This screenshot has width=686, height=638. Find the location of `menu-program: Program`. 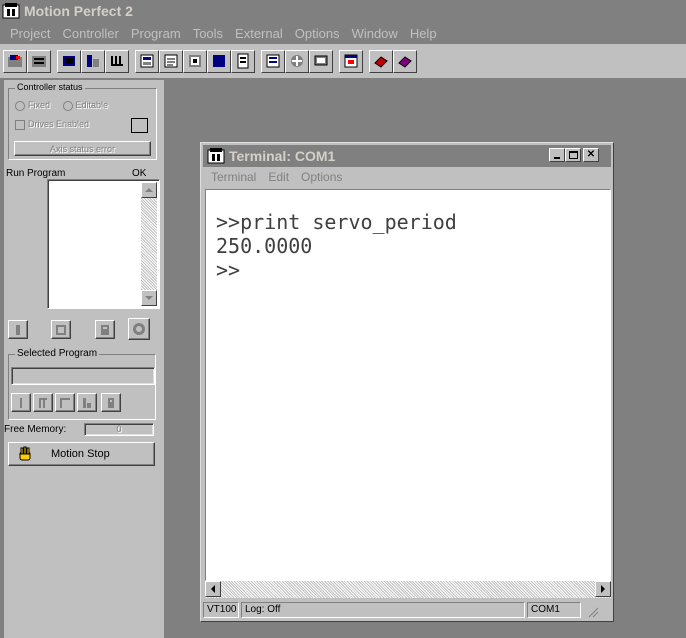

menu-program: Program is located at coordinates (156, 33).